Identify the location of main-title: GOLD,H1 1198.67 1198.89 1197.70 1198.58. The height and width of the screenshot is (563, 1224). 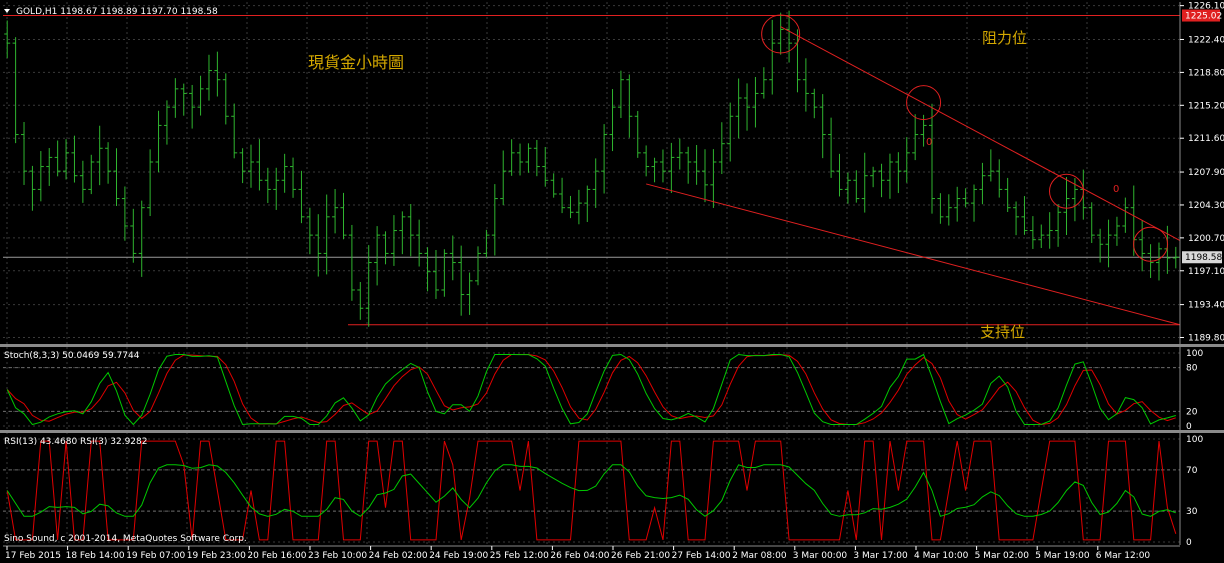
(117, 12).